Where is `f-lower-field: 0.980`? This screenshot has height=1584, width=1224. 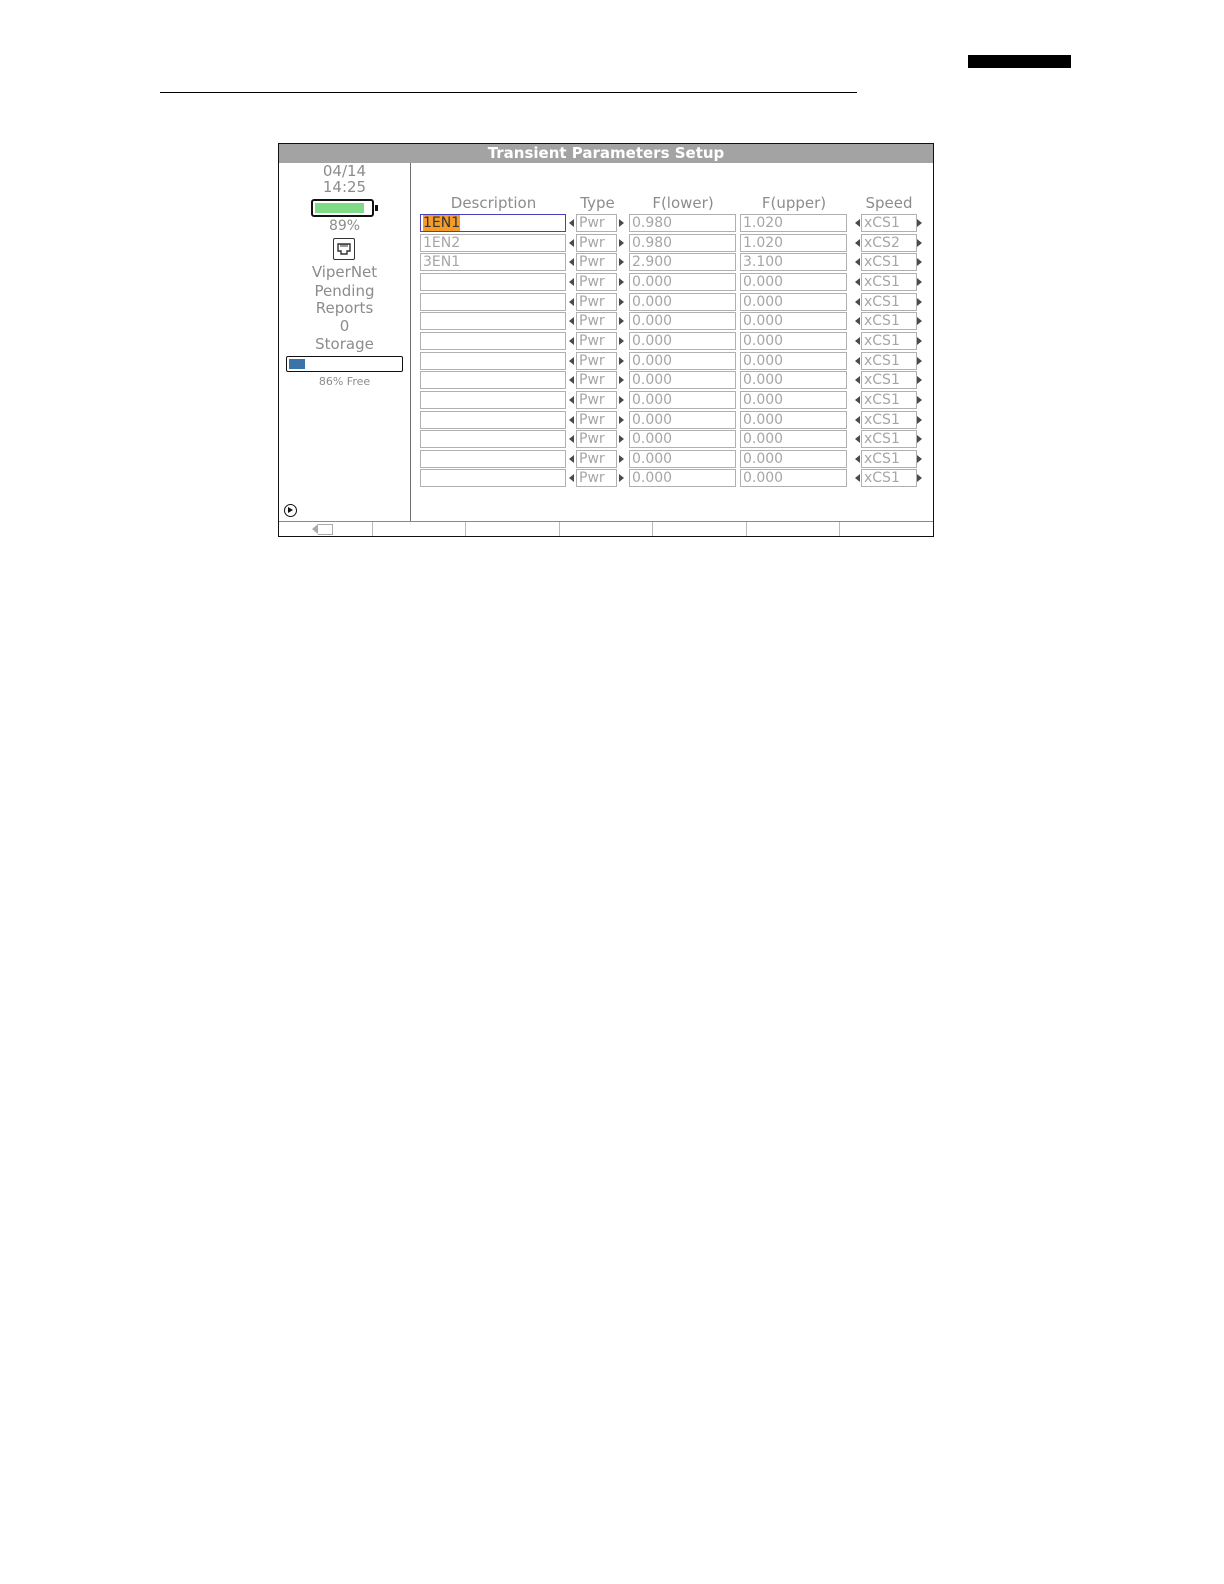 f-lower-field: 0.980 is located at coordinates (682, 223).